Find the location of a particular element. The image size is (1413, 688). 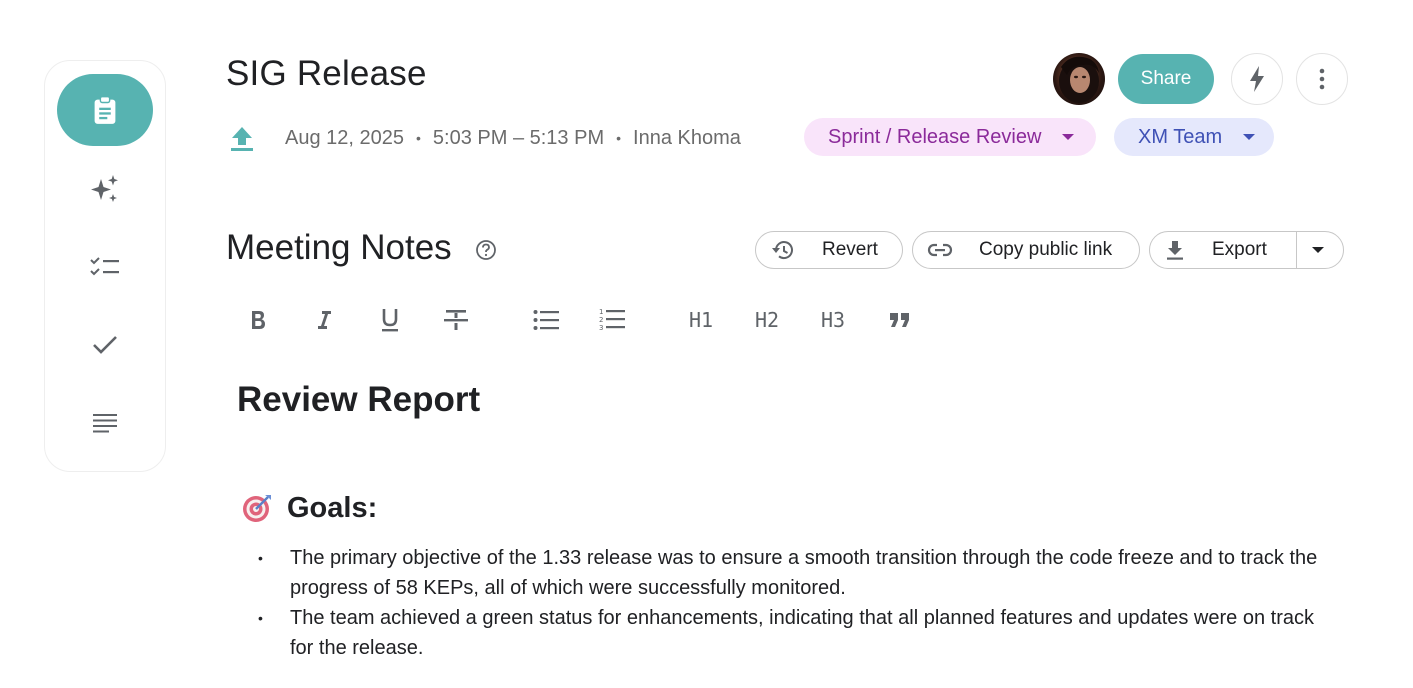

link-icon is located at coordinates (940, 250).